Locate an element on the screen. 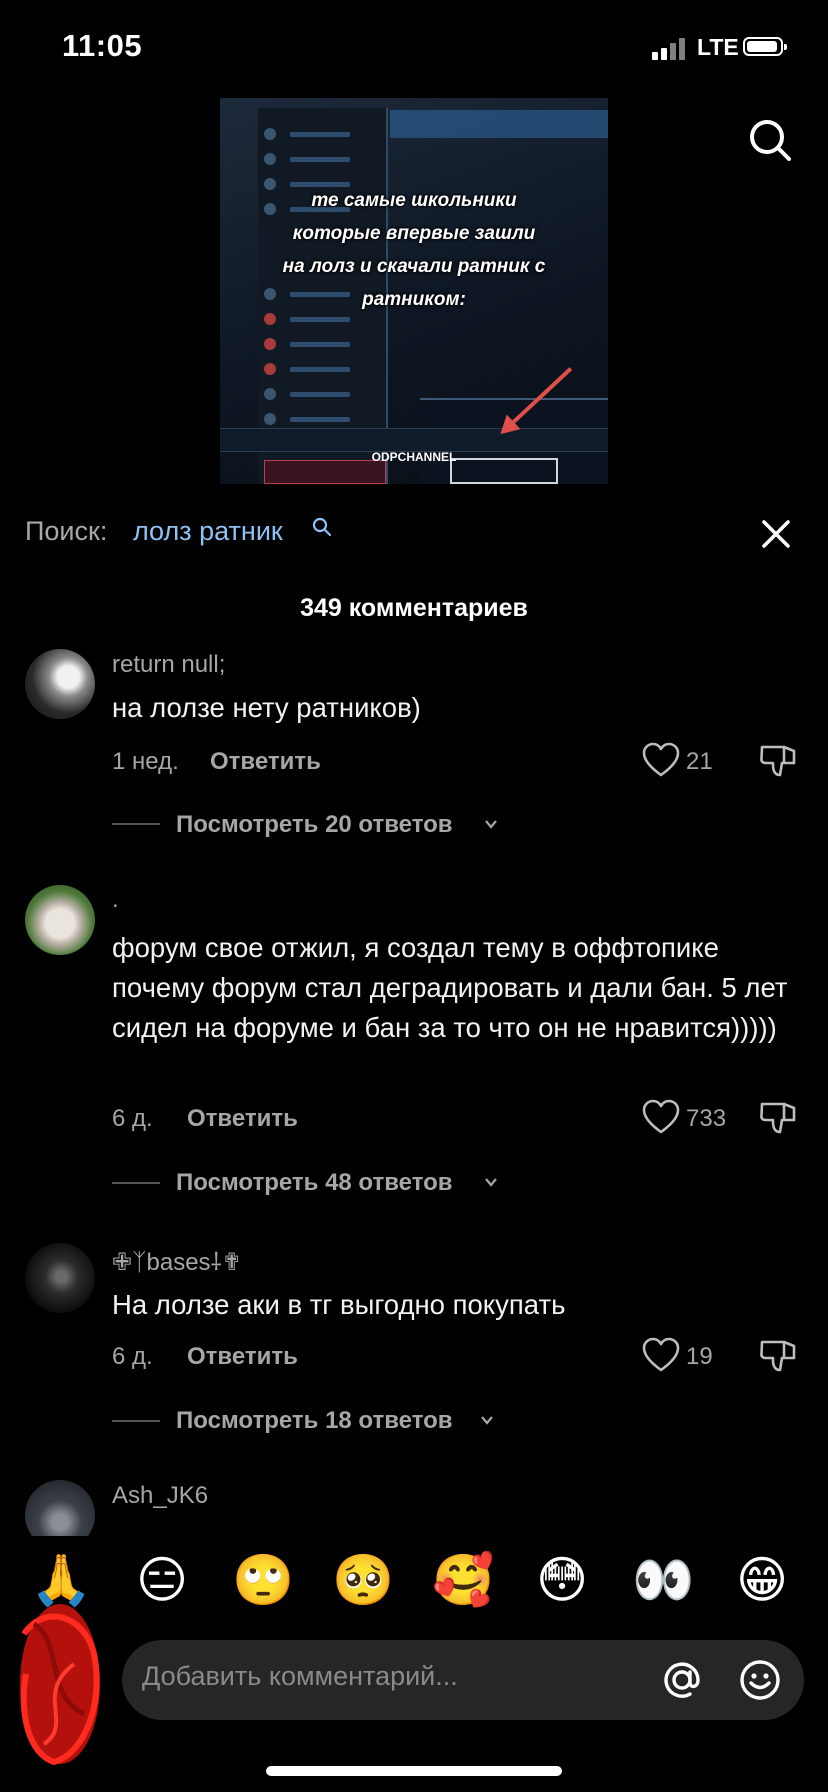  search-label: Поиск: is located at coordinates (66, 531).